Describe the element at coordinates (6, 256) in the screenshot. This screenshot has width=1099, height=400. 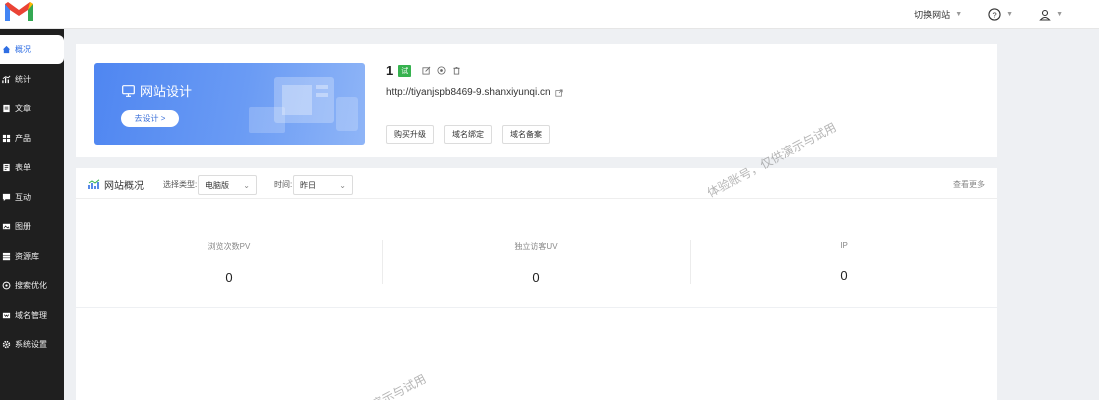
I see `database-icon` at that location.